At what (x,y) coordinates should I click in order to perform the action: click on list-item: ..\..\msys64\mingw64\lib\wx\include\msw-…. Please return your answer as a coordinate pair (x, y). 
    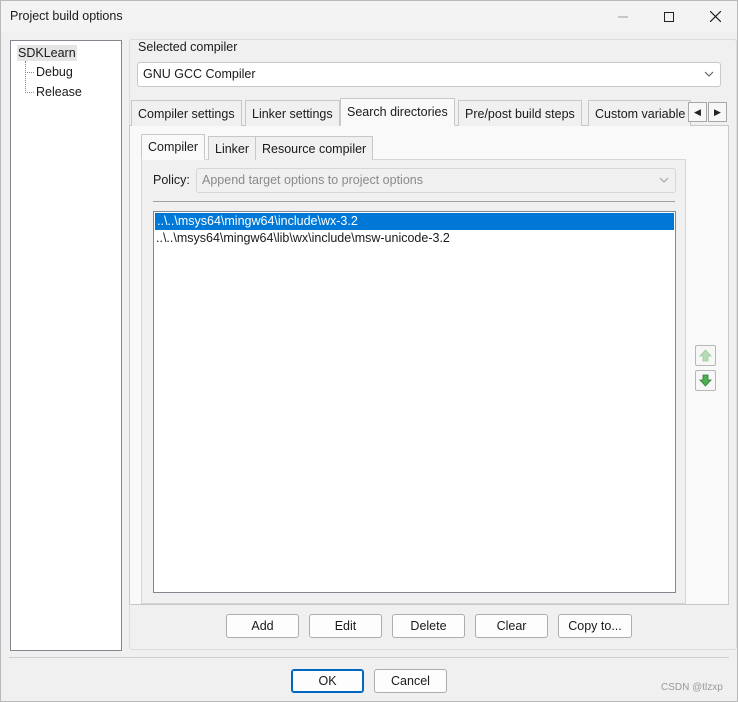
    Looking at the image, I should click on (414, 238).